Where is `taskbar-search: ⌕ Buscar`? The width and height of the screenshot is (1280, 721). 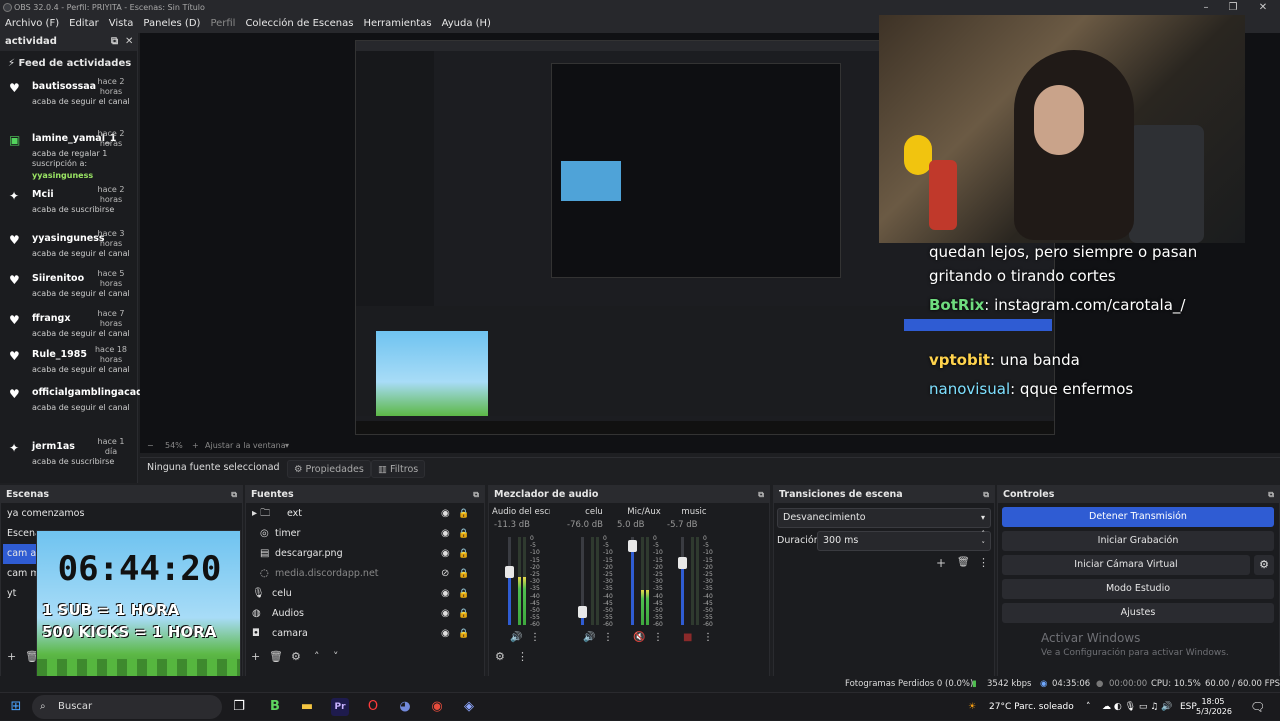 taskbar-search: ⌕ Buscar is located at coordinates (127, 707).